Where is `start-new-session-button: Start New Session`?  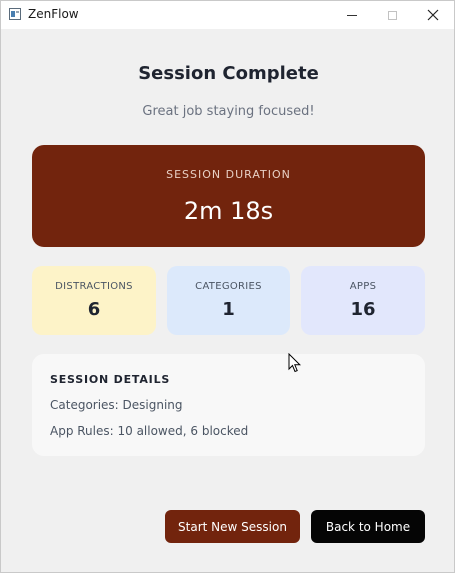
start-new-session-button: Start New Session is located at coordinates (232, 526).